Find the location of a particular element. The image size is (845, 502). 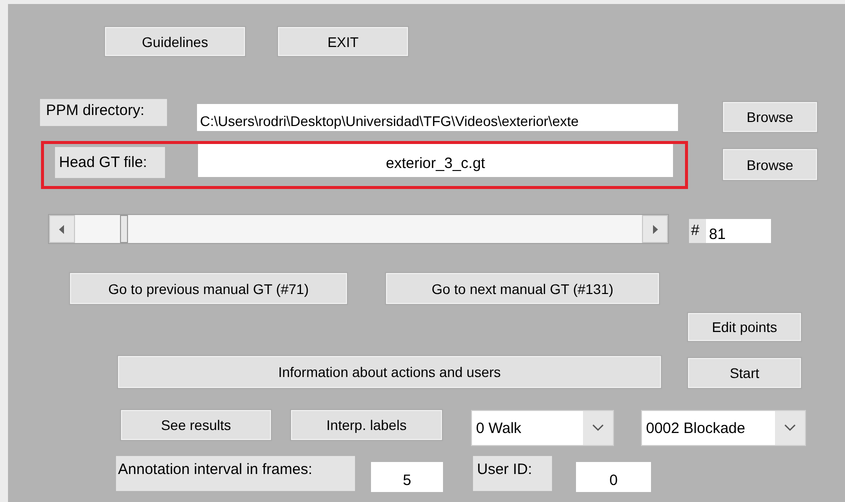

left-arrow-icon is located at coordinates (62, 229).